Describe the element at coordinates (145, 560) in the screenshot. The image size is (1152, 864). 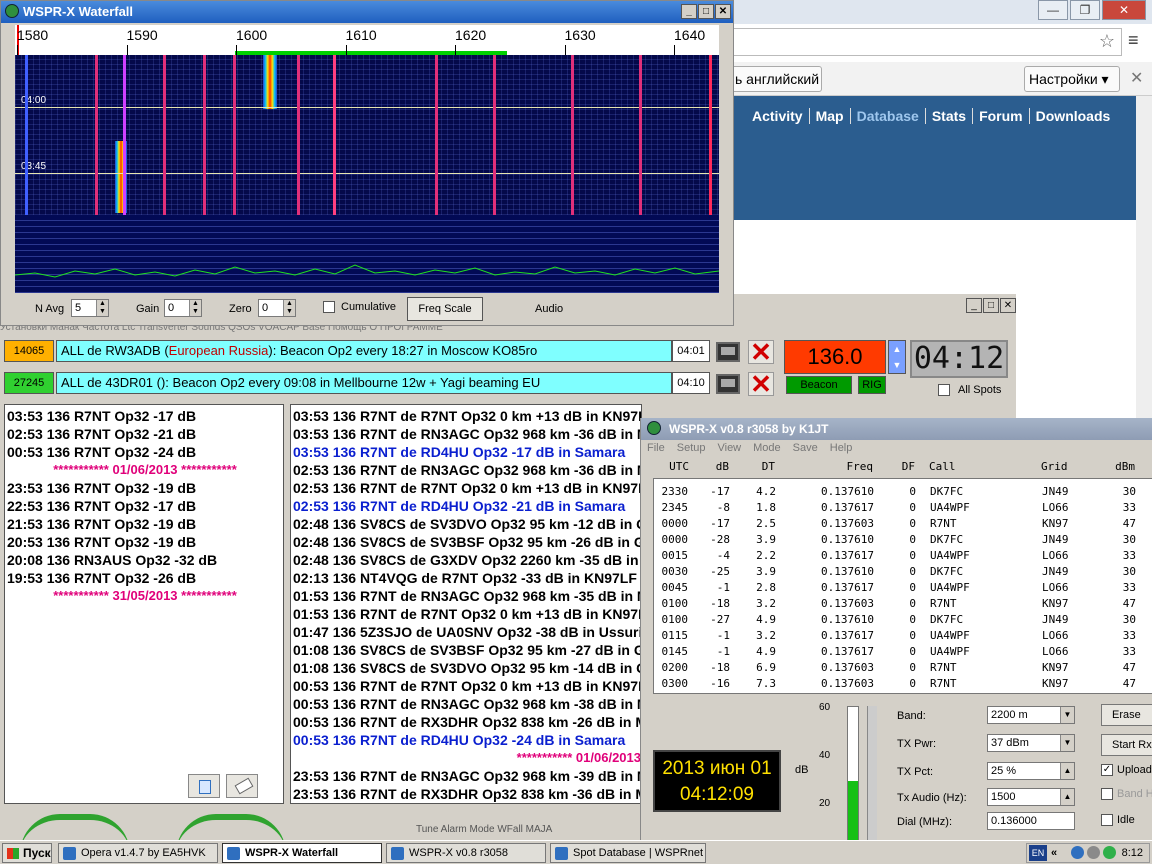
I see `spot-row: 20:08 136 RN3AUS Op32 -32 dB` at that location.